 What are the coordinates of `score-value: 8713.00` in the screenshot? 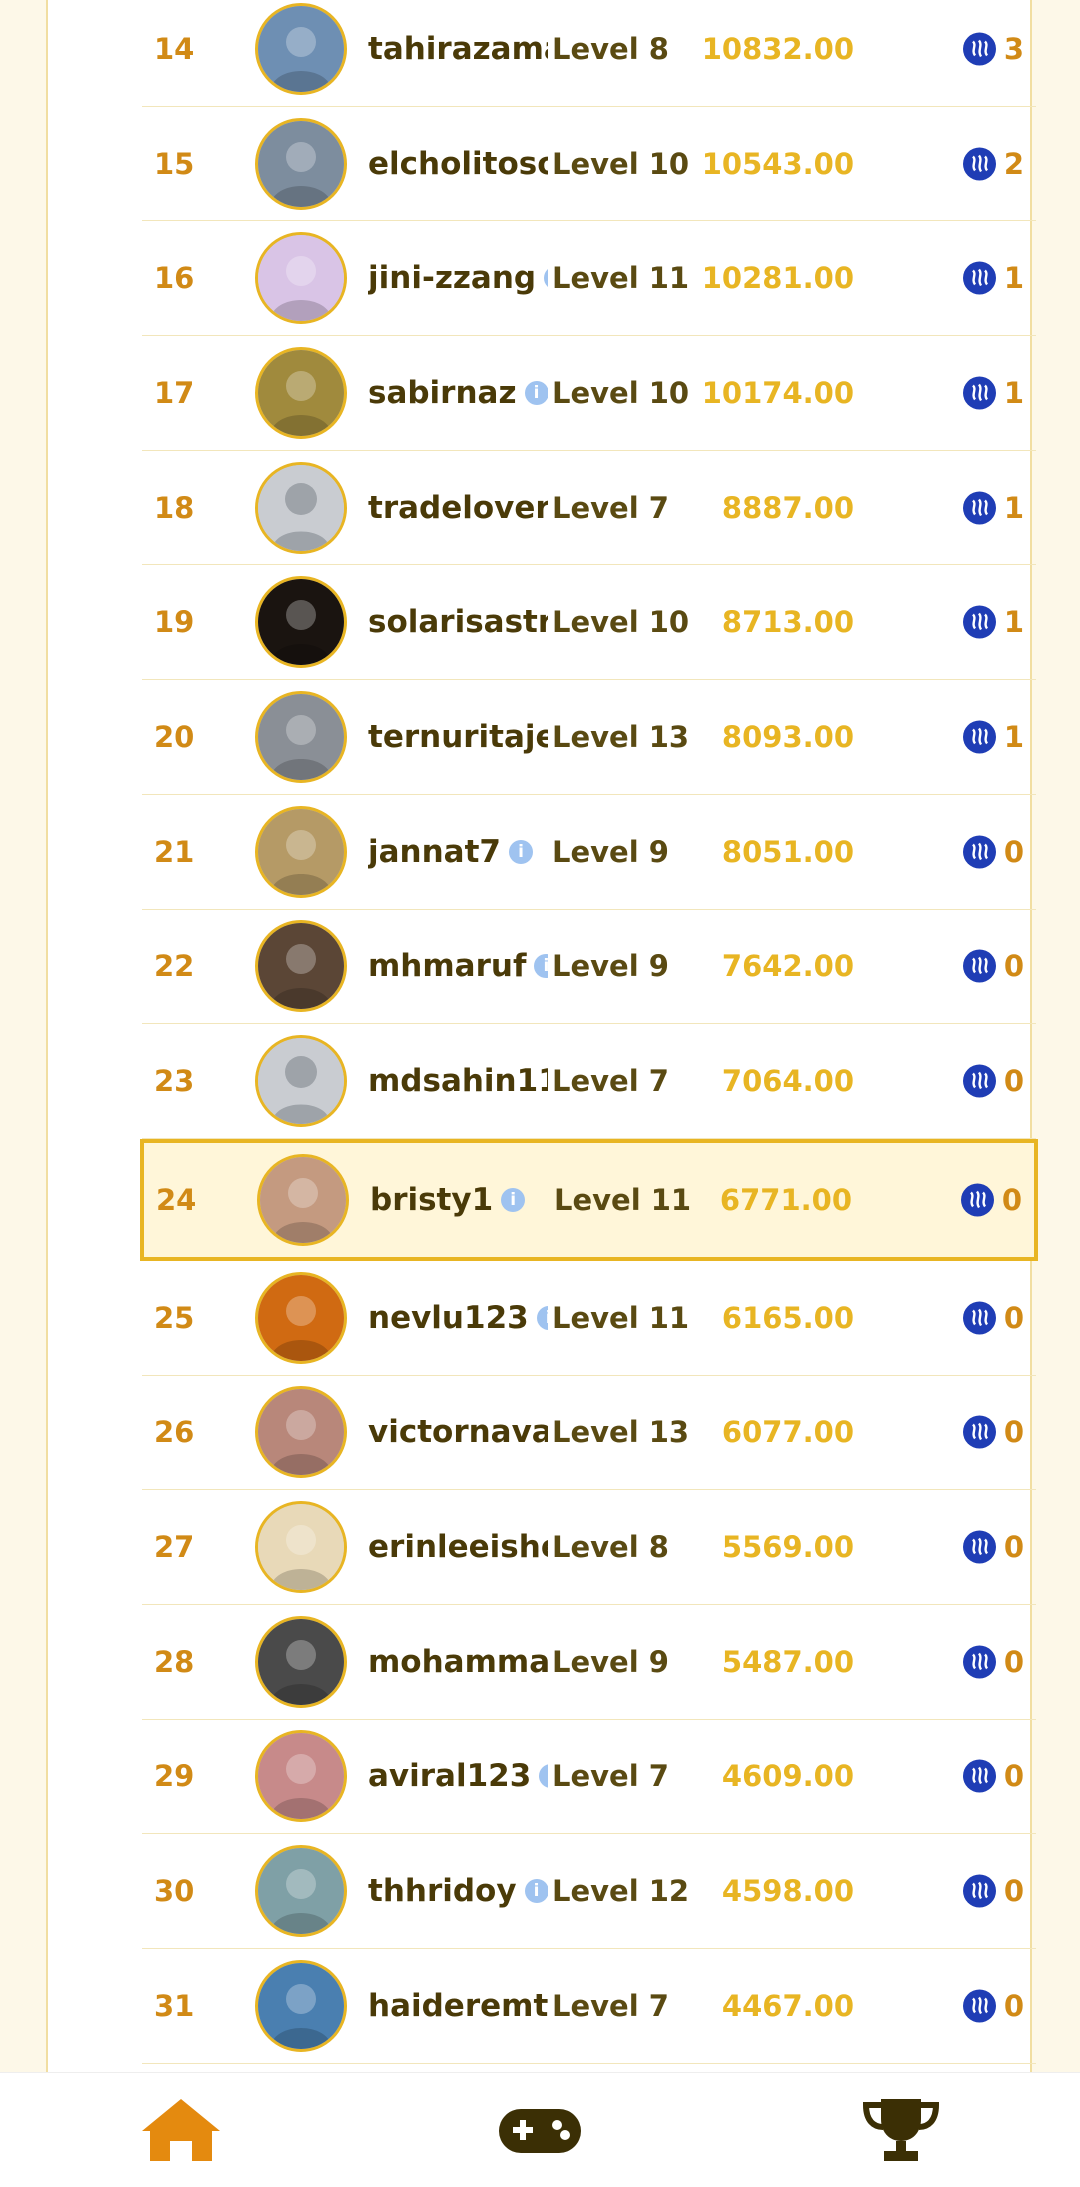 It's located at (787, 622).